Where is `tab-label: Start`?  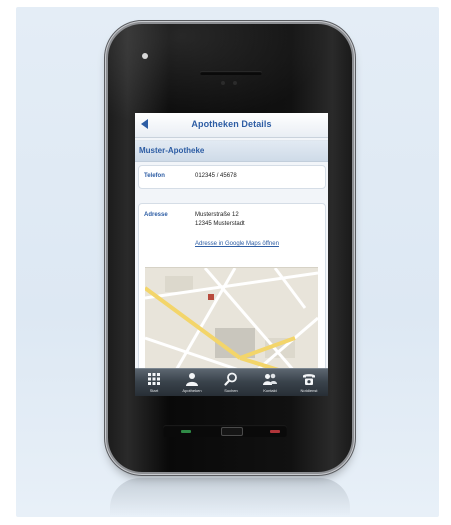
tab-label: Start is located at coordinates (154, 390).